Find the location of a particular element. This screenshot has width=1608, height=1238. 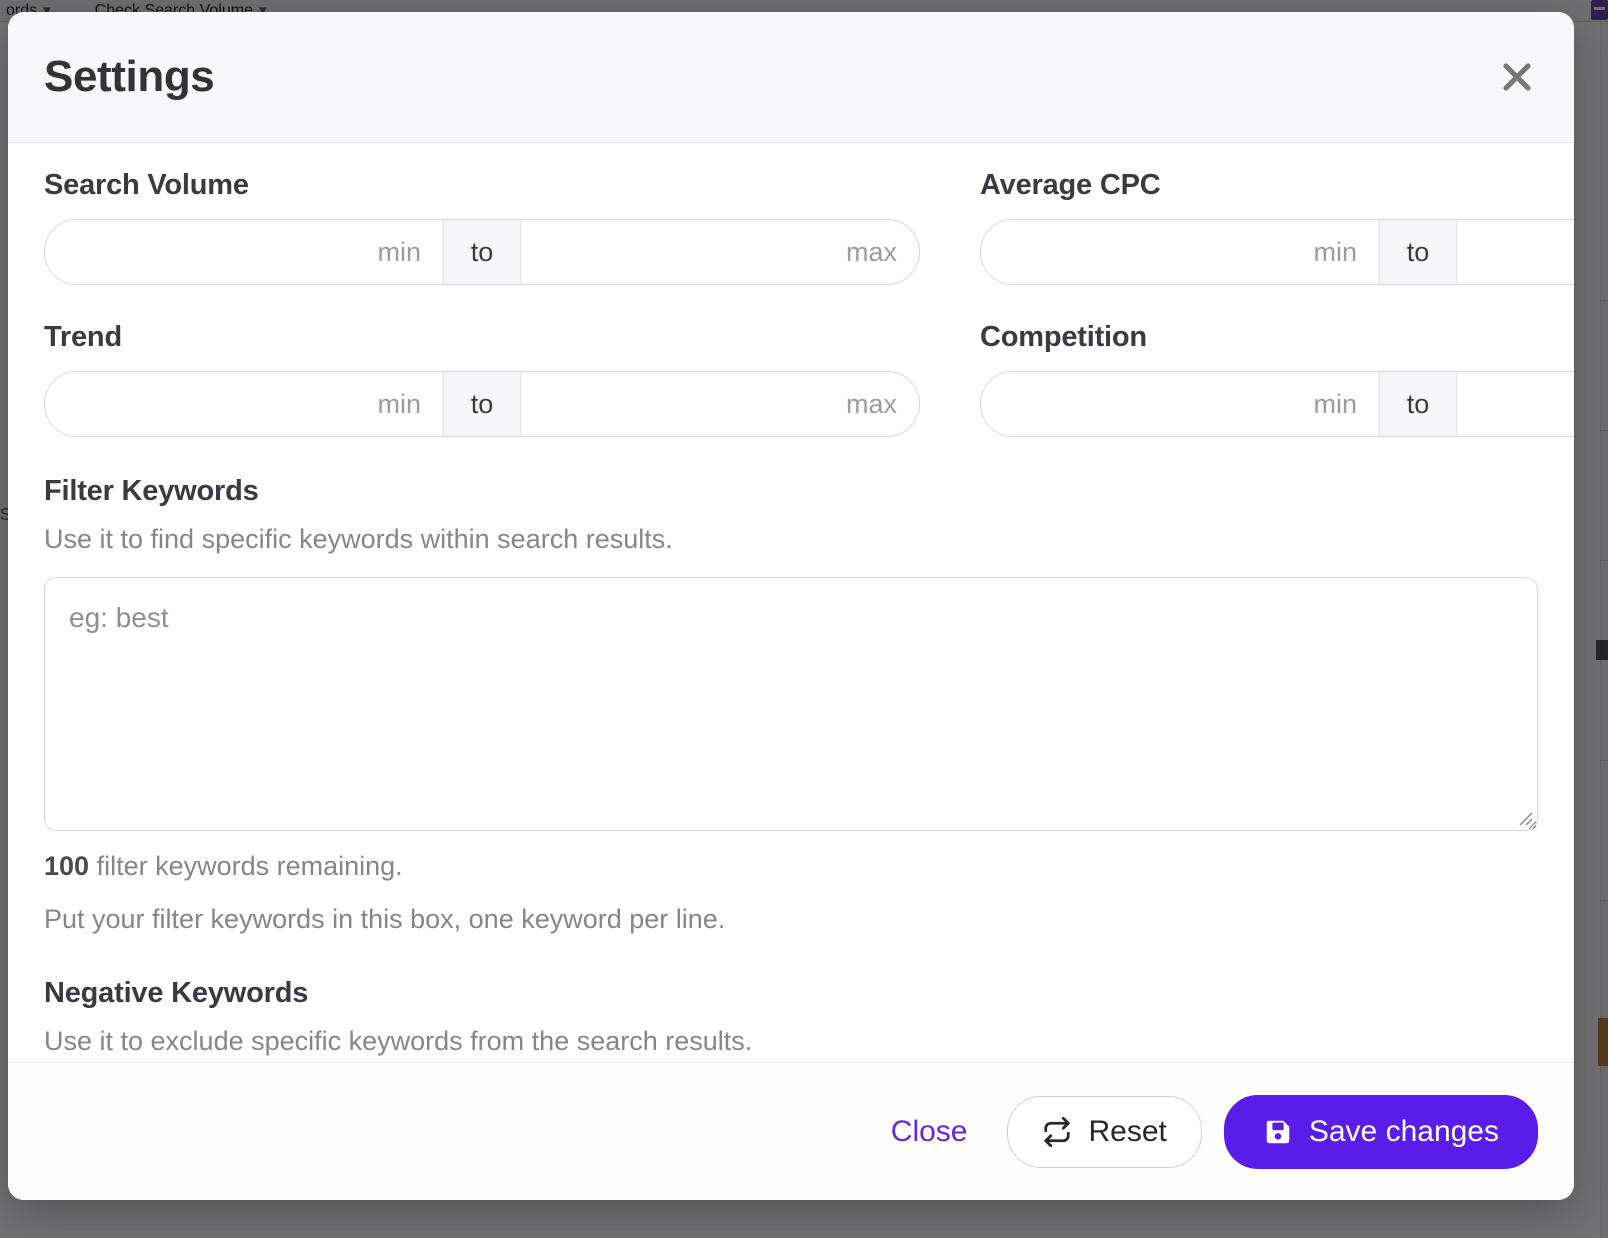

range-input-group-competition: to is located at coordinates (1277, 404).